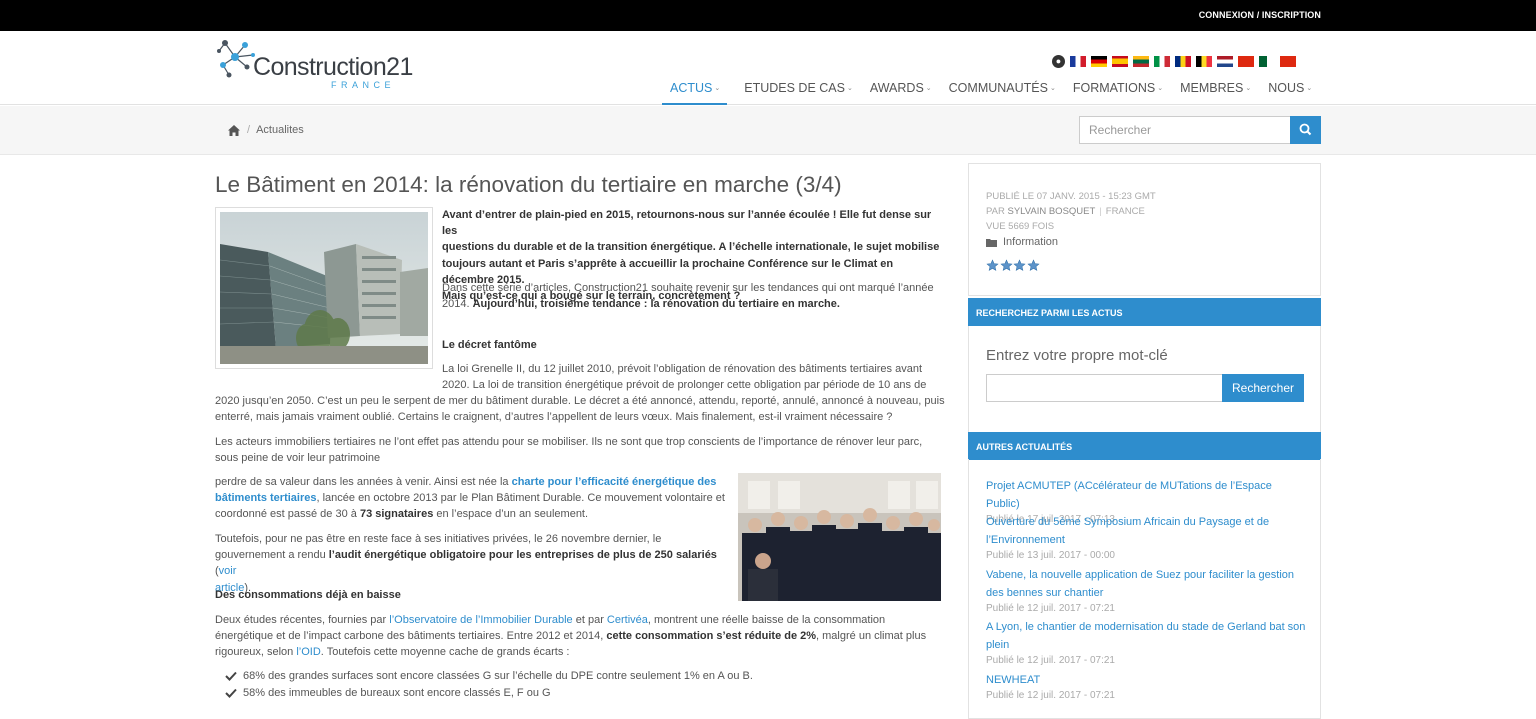  I want to click on building-photo, so click(323, 288).